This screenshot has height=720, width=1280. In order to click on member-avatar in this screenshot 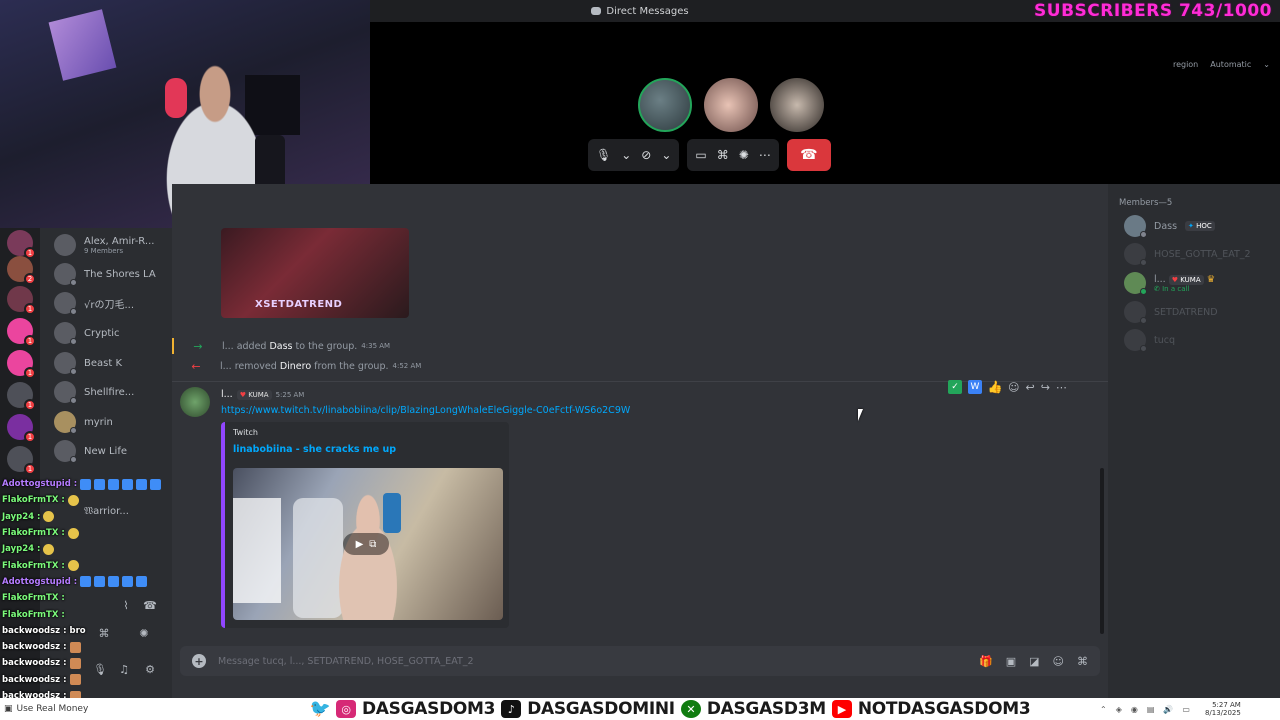, I will do `click(1135, 312)`.